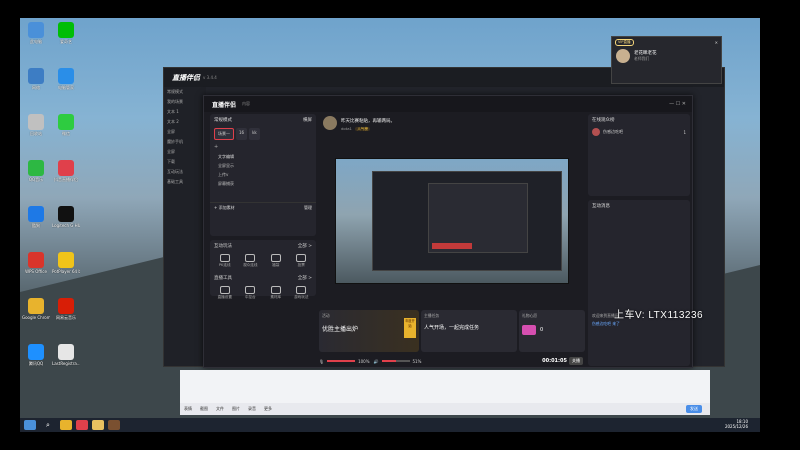  Describe the element at coordinates (185, 172) in the screenshot. I see `background-sidebar-item: 互动玩法` at that location.